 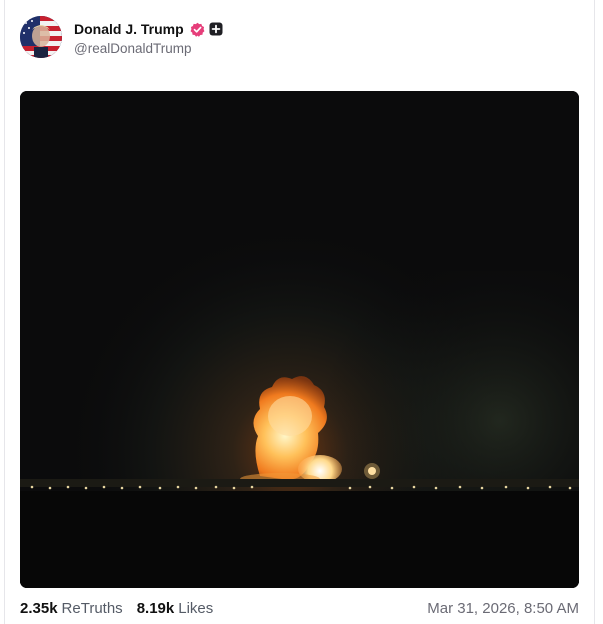 I want to click on verified-badge-icon, so click(x=197, y=29).